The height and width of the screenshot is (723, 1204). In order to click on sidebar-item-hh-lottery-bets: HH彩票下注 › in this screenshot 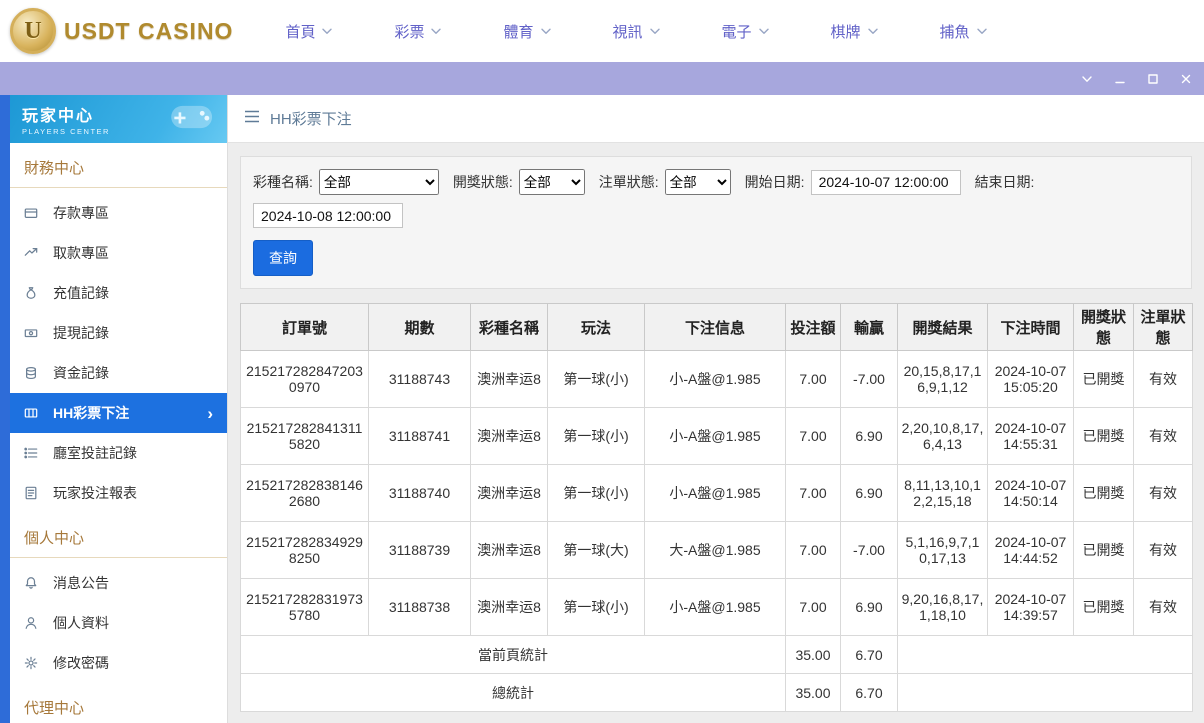, I will do `click(118, 413)`.